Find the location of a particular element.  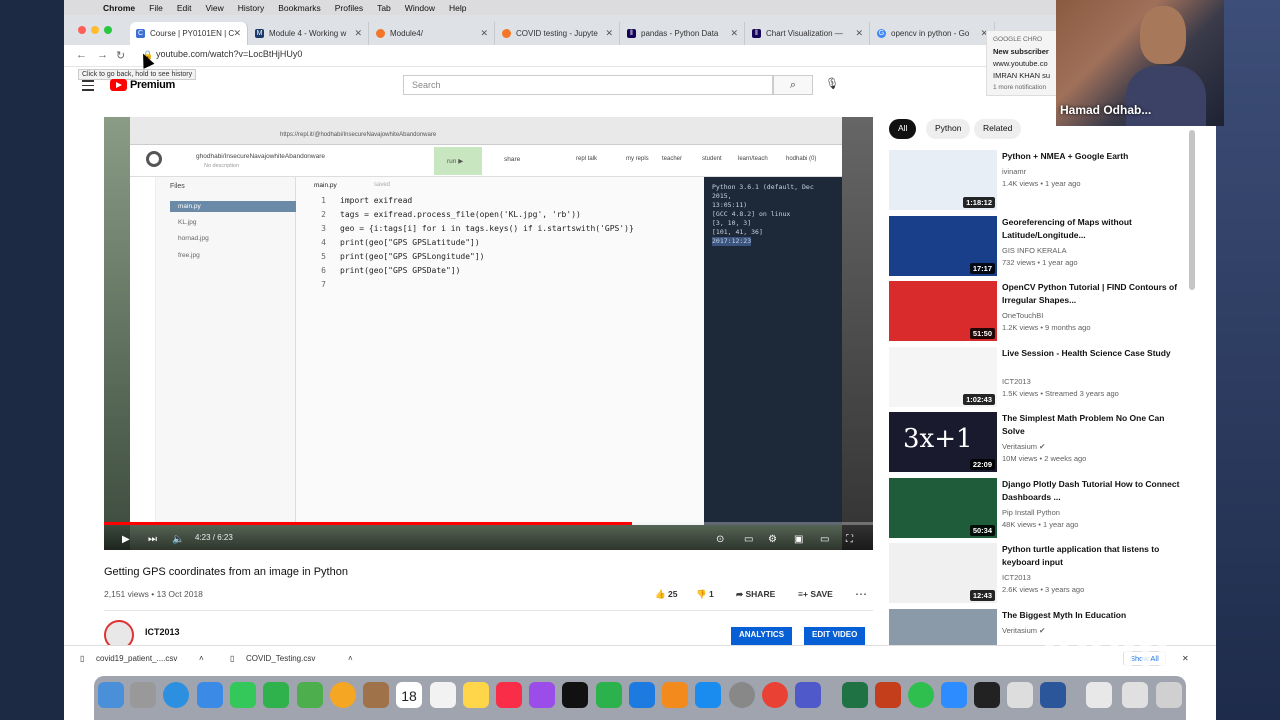

recommendation-channel: GIS INFO KERALA is located at coordinates (1034, 250).